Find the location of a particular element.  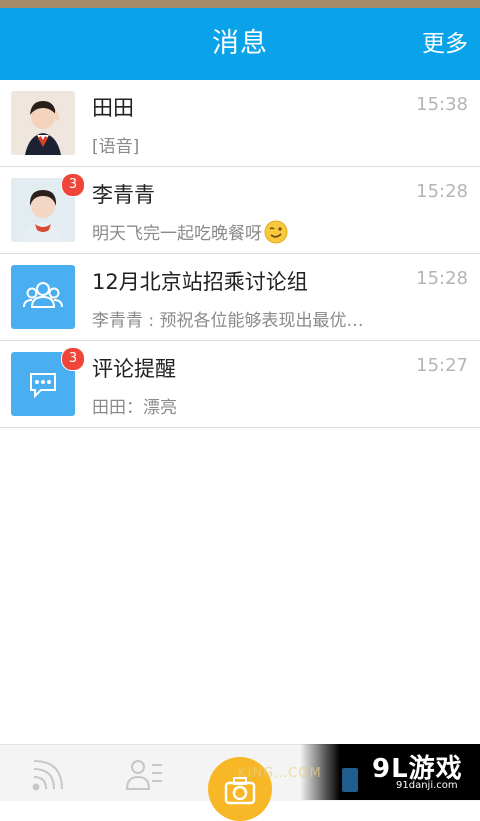

app-header: 消息 更多 is located at coordinates (240, 44).